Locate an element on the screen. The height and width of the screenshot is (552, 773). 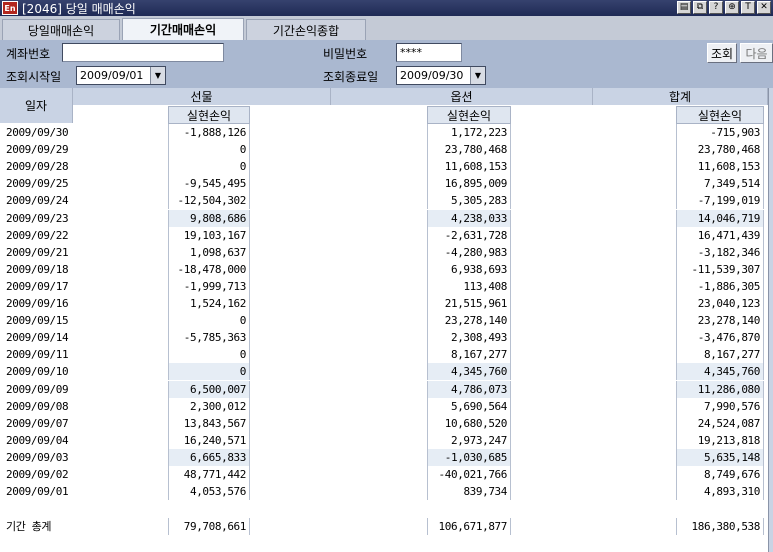
options-cell: 839,734 is located at coordinates (469, 492).